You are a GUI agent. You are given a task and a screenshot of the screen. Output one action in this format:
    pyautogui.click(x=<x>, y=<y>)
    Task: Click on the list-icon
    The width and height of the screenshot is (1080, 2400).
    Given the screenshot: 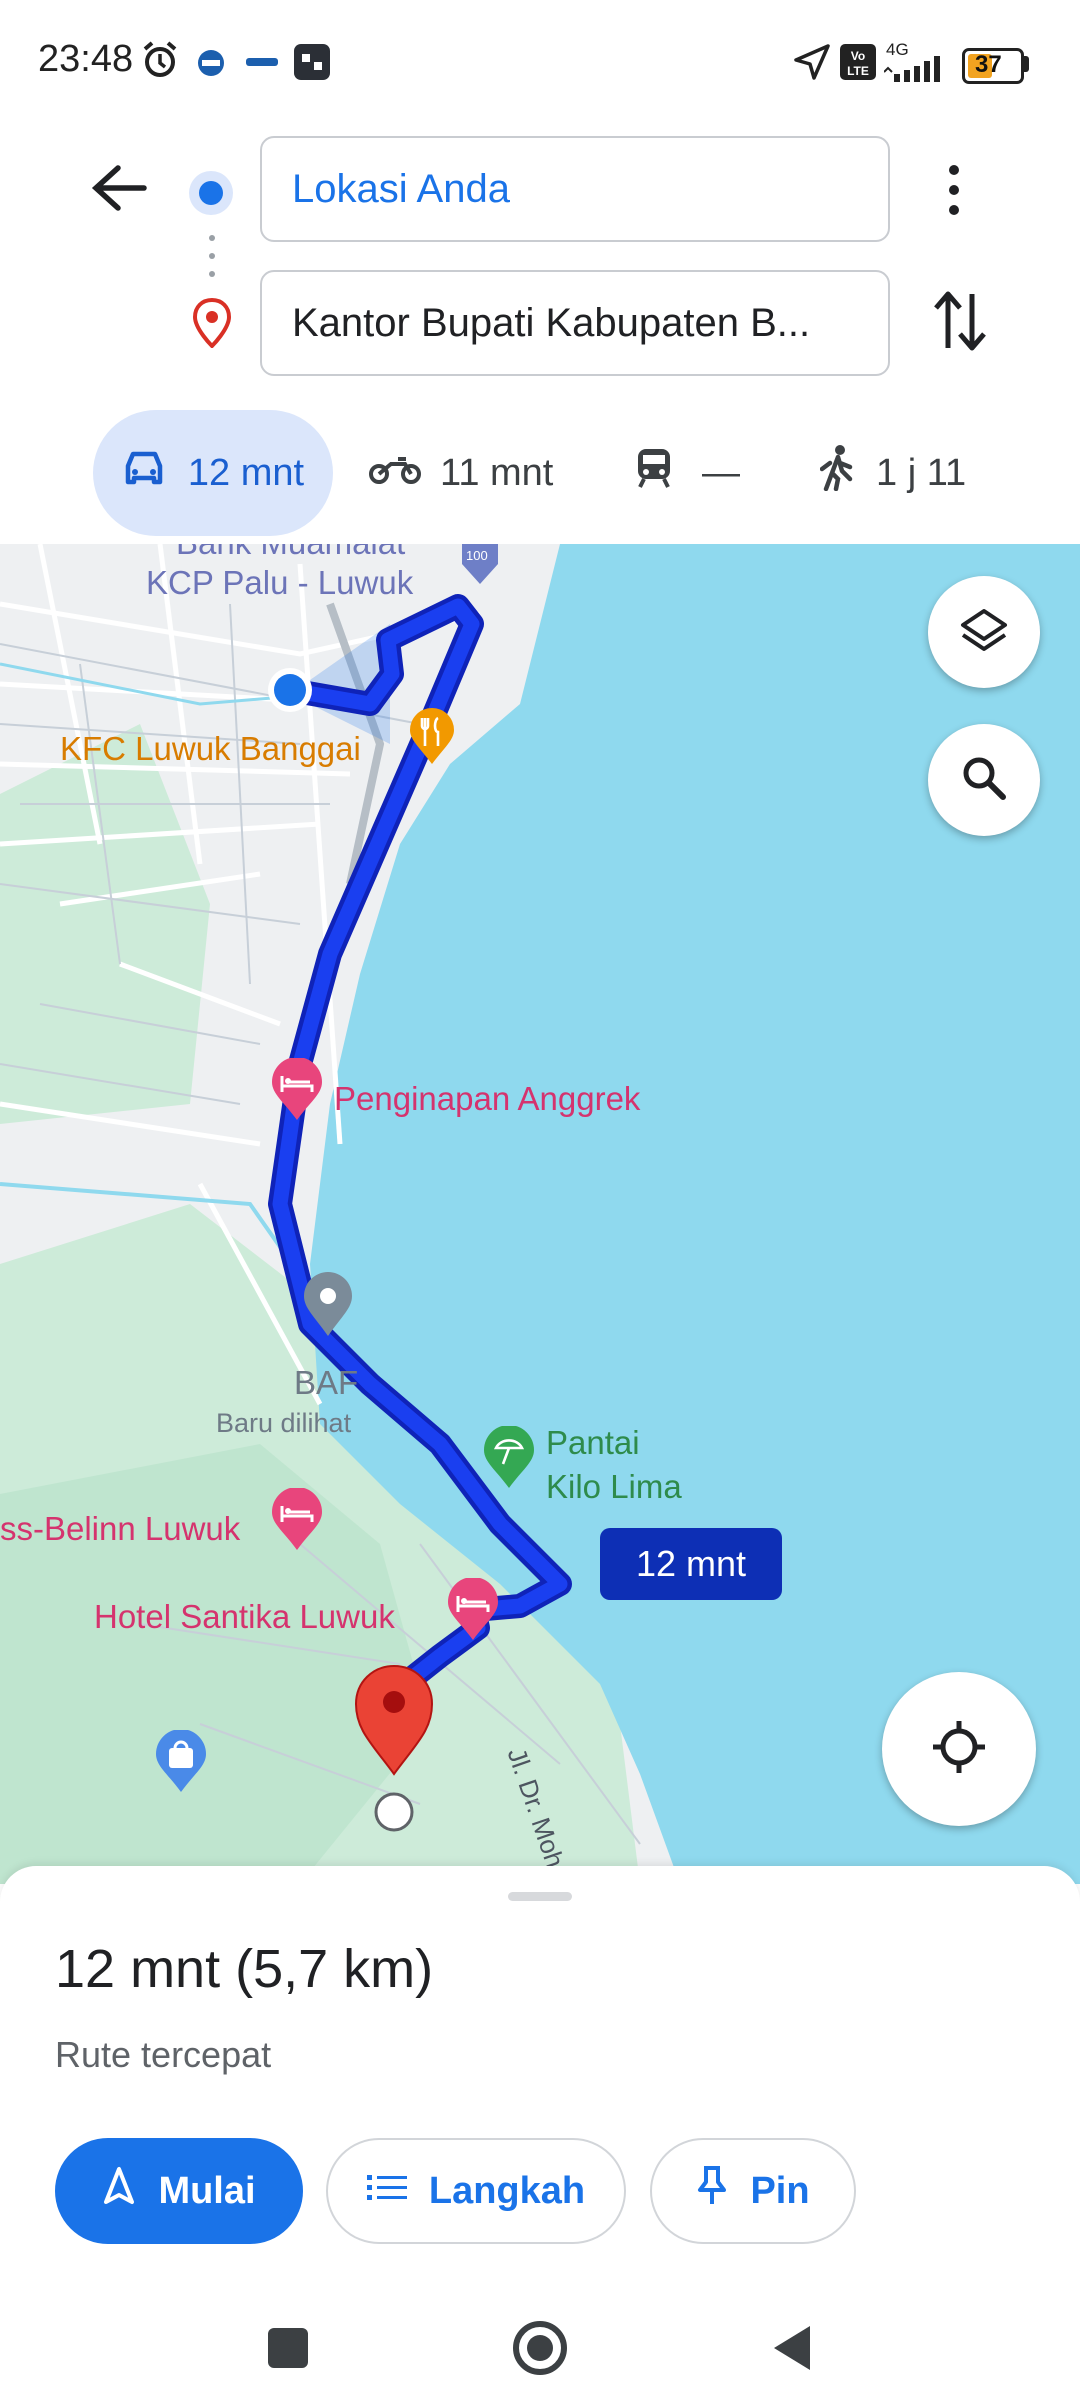 What is the action you would take?
    pyautogui.click(x=386, y=2191)
    